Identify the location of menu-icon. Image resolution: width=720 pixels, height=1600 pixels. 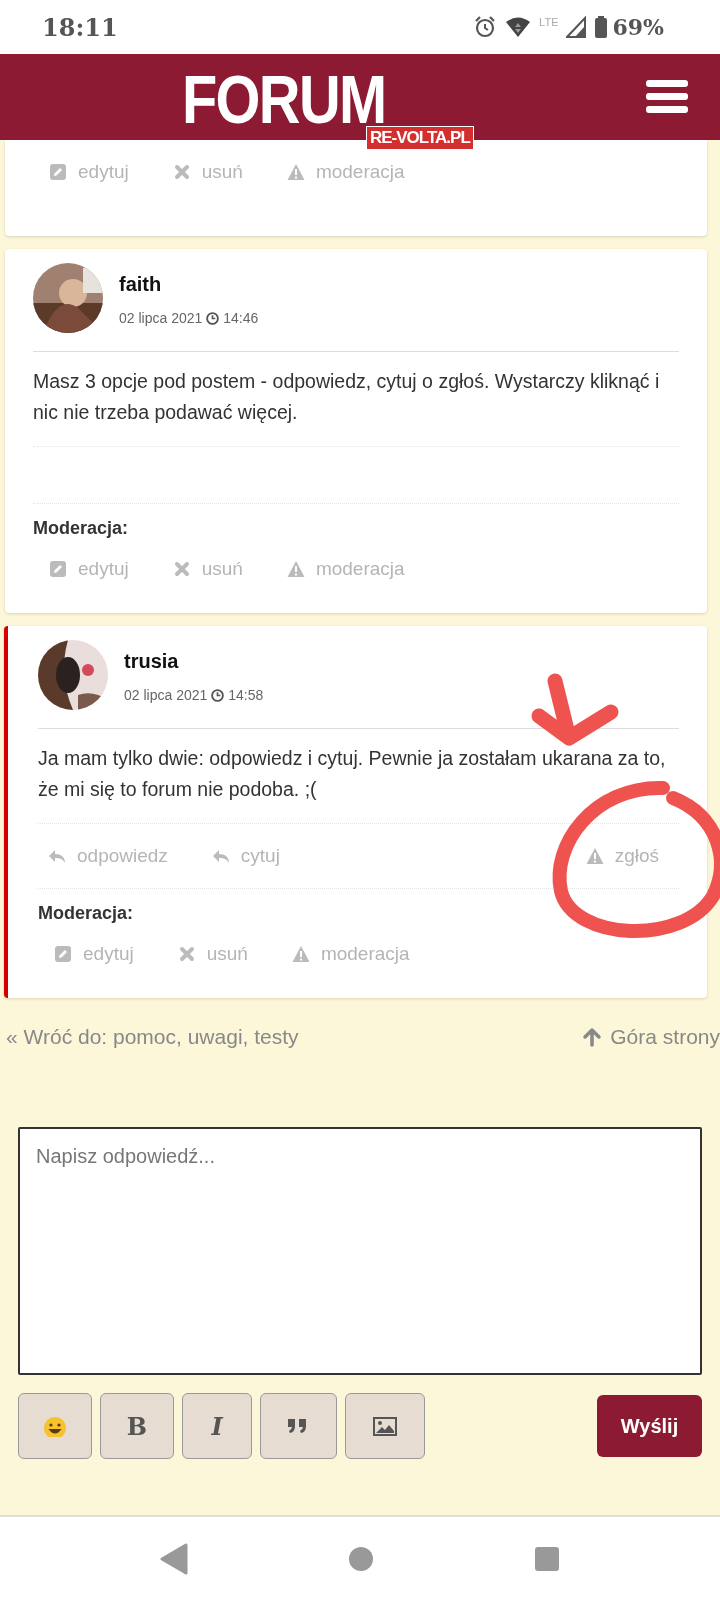
(667, 97).